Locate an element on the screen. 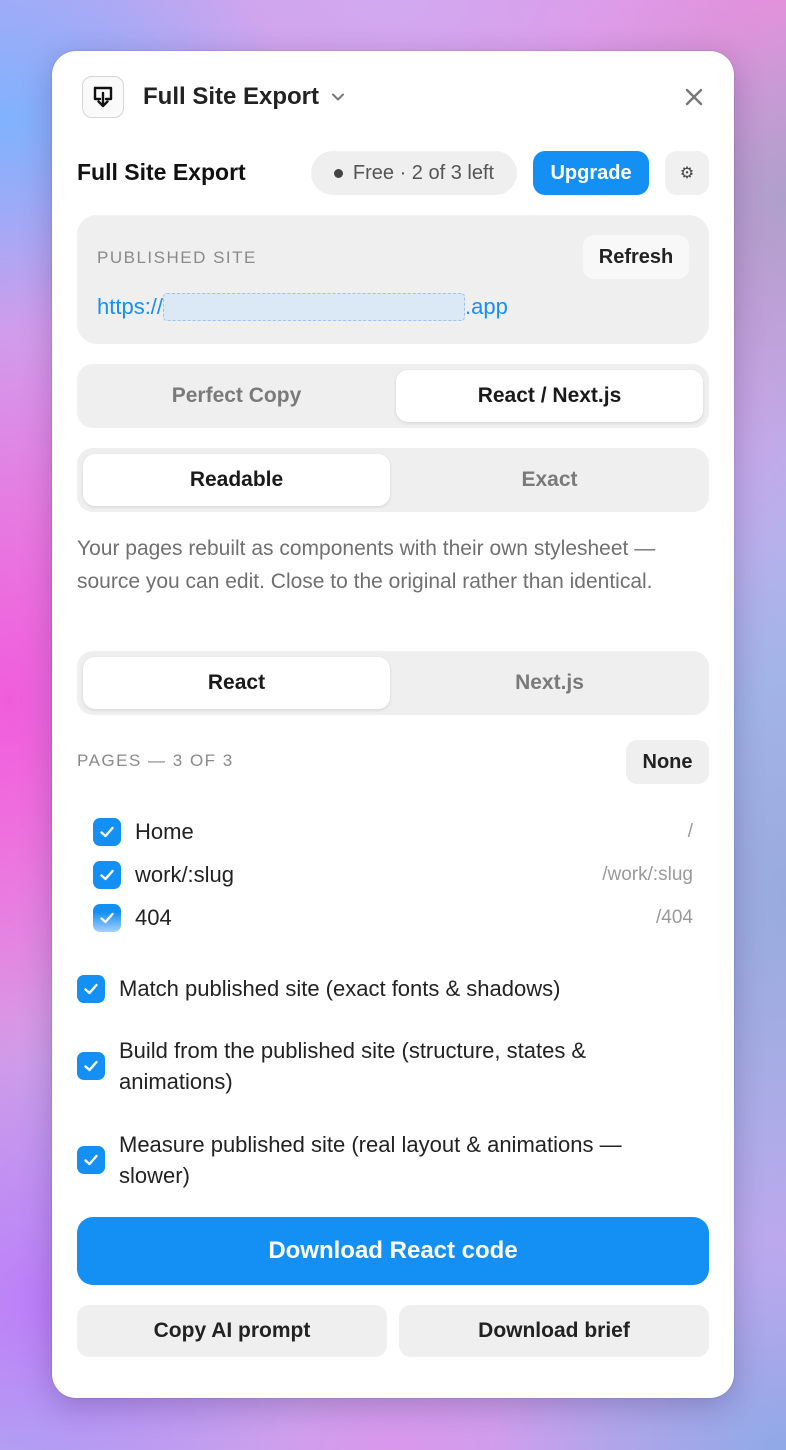 The height and width of the screenshot is (1450, 786). page-path: /work/:slug is located at coordinates (647, 874).